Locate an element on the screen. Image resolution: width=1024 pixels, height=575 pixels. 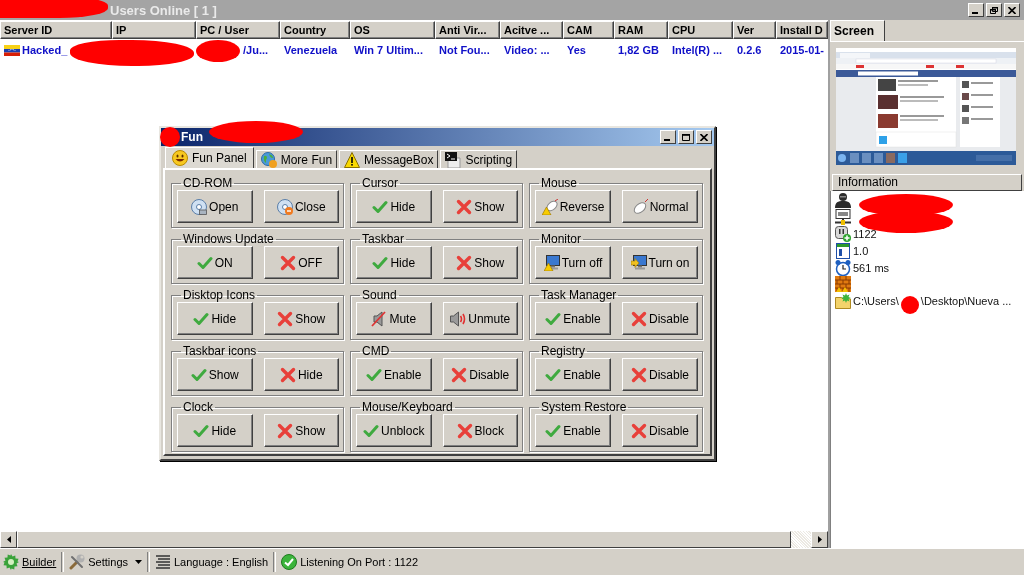
column-header: CPU is located at coordinates (700, 30).